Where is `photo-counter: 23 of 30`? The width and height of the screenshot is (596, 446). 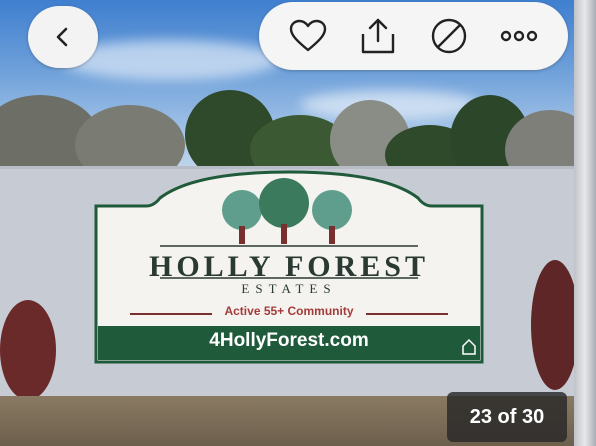 photo-counter: 23 of 30 is located at coordinates (507, 417).